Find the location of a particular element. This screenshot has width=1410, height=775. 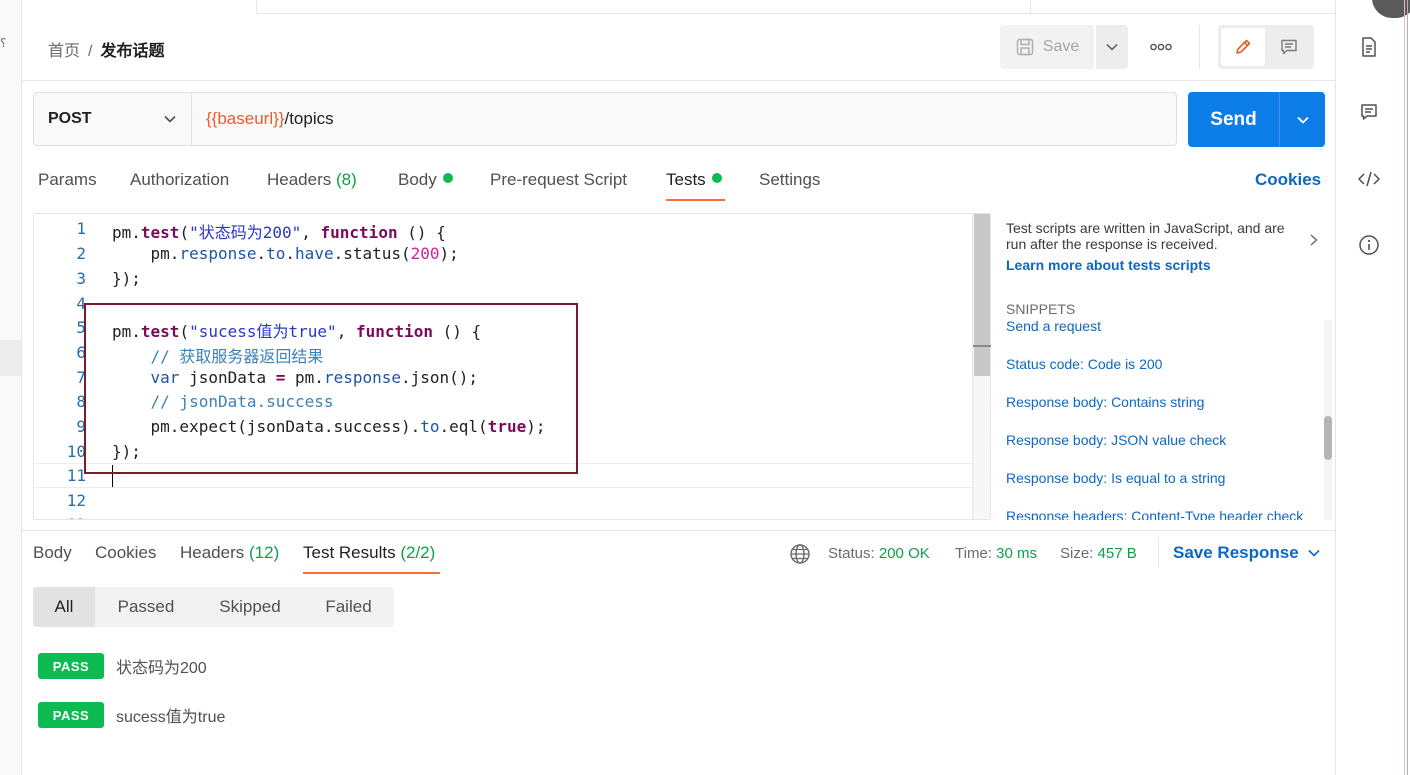

sidebar-edge-icon: ⸮ is located at coordinates (3, 43).